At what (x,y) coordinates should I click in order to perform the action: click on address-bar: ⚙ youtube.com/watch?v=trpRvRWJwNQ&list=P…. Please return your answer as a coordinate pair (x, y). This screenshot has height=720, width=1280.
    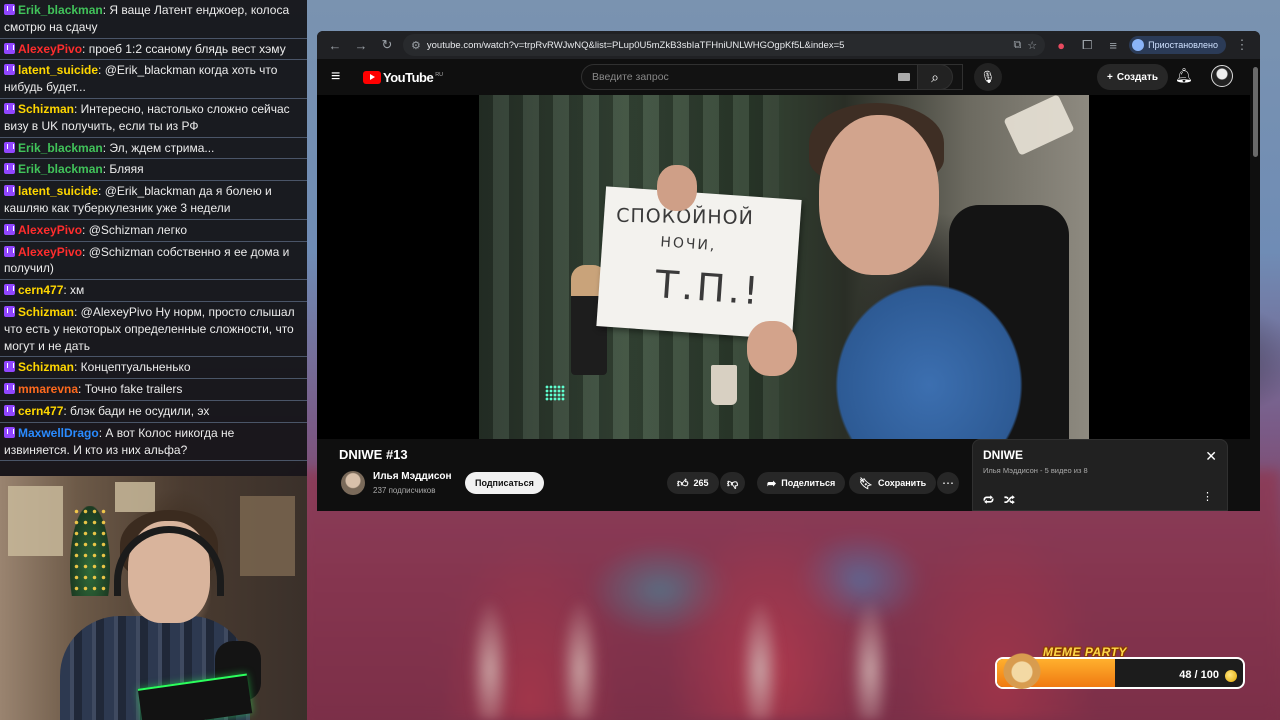
    Looking at the image, I should click on (724, 45).